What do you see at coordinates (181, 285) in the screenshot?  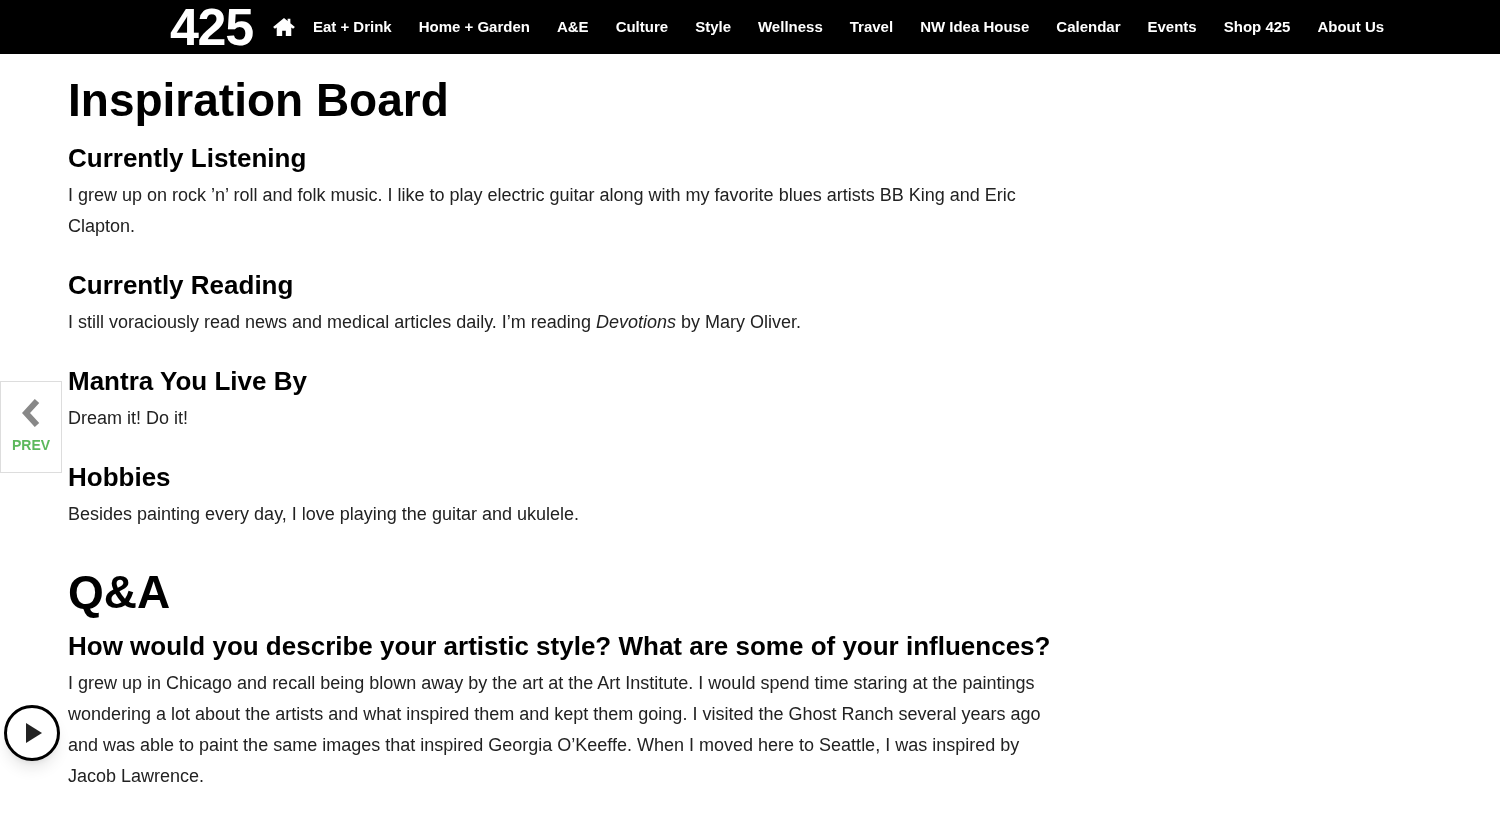 I see `section-heading: Currently Reading` at bounding box center [181, 285].